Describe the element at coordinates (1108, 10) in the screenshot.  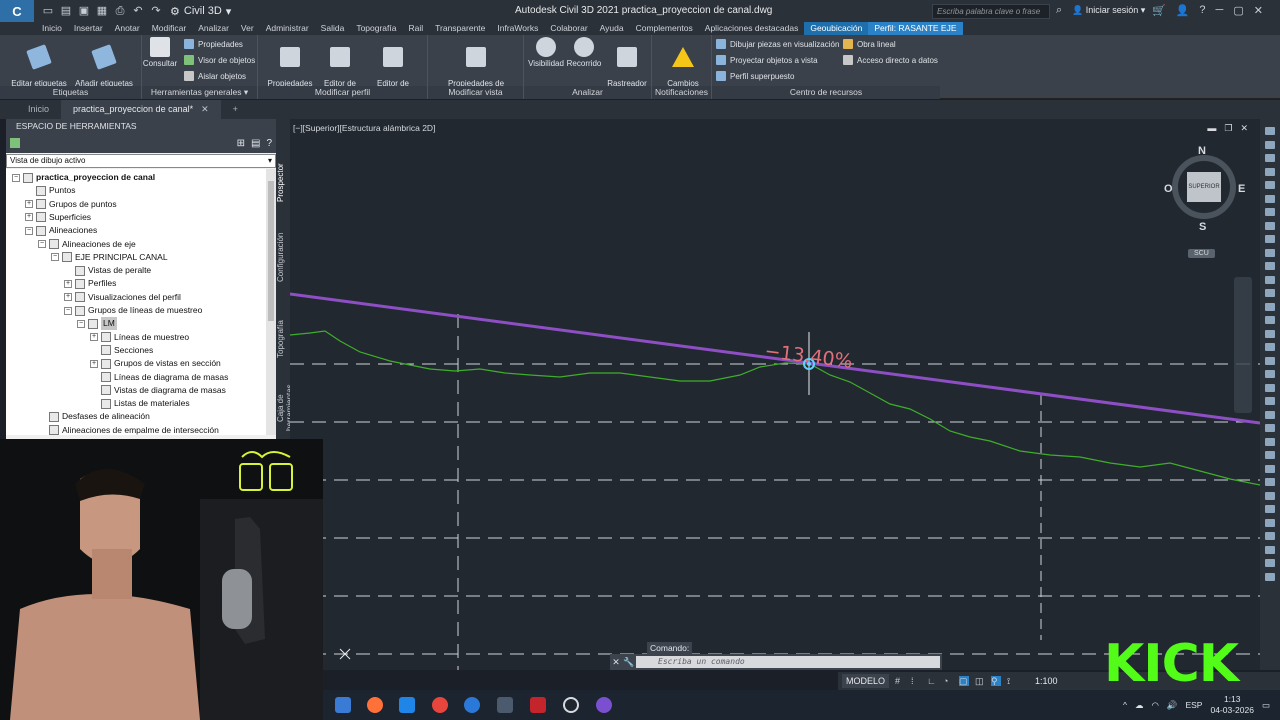
I see `sign-in-button: 👤 Iniciar sesión ▾` at that location.